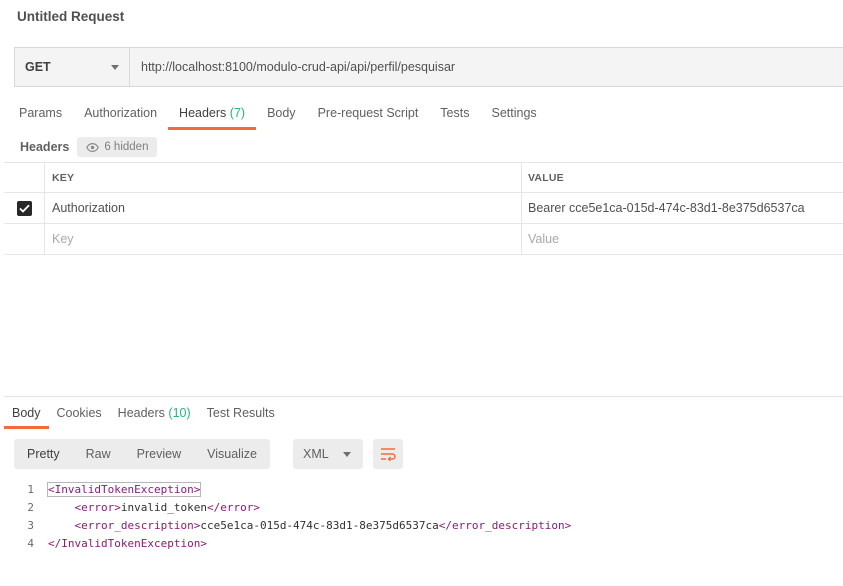  Describe the element at coordinates (505, 525) in the screenshot. I see `xml-close-tag: </error_description>` at that location.